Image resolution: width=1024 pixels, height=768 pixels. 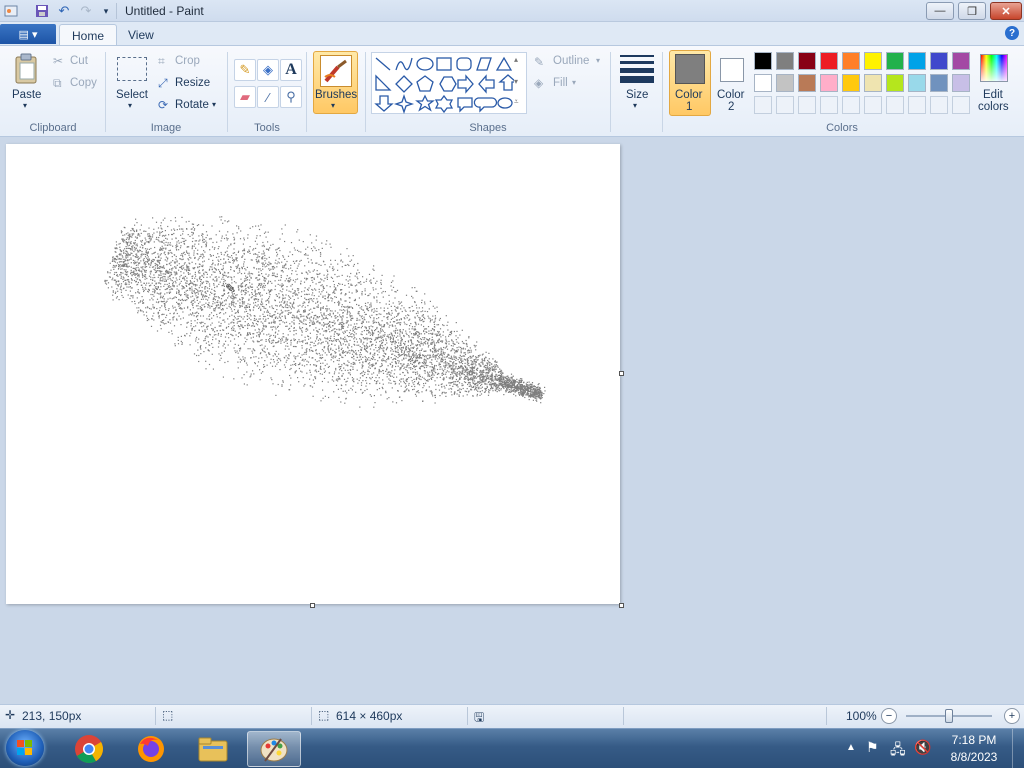 What do you see at coordinates (637, 95) in the screenshot?
I see `size-button: Size` at bounding box center [637, 95].